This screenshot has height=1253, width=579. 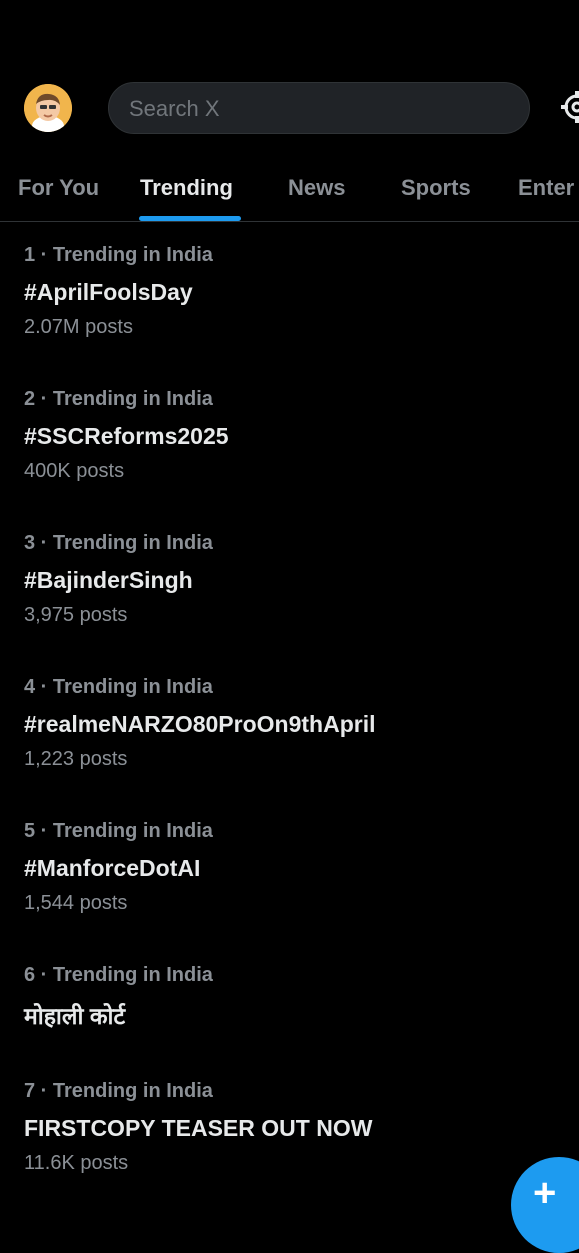 I want to click on trend-post-count: 400K posts, so click(x=74, y=471).